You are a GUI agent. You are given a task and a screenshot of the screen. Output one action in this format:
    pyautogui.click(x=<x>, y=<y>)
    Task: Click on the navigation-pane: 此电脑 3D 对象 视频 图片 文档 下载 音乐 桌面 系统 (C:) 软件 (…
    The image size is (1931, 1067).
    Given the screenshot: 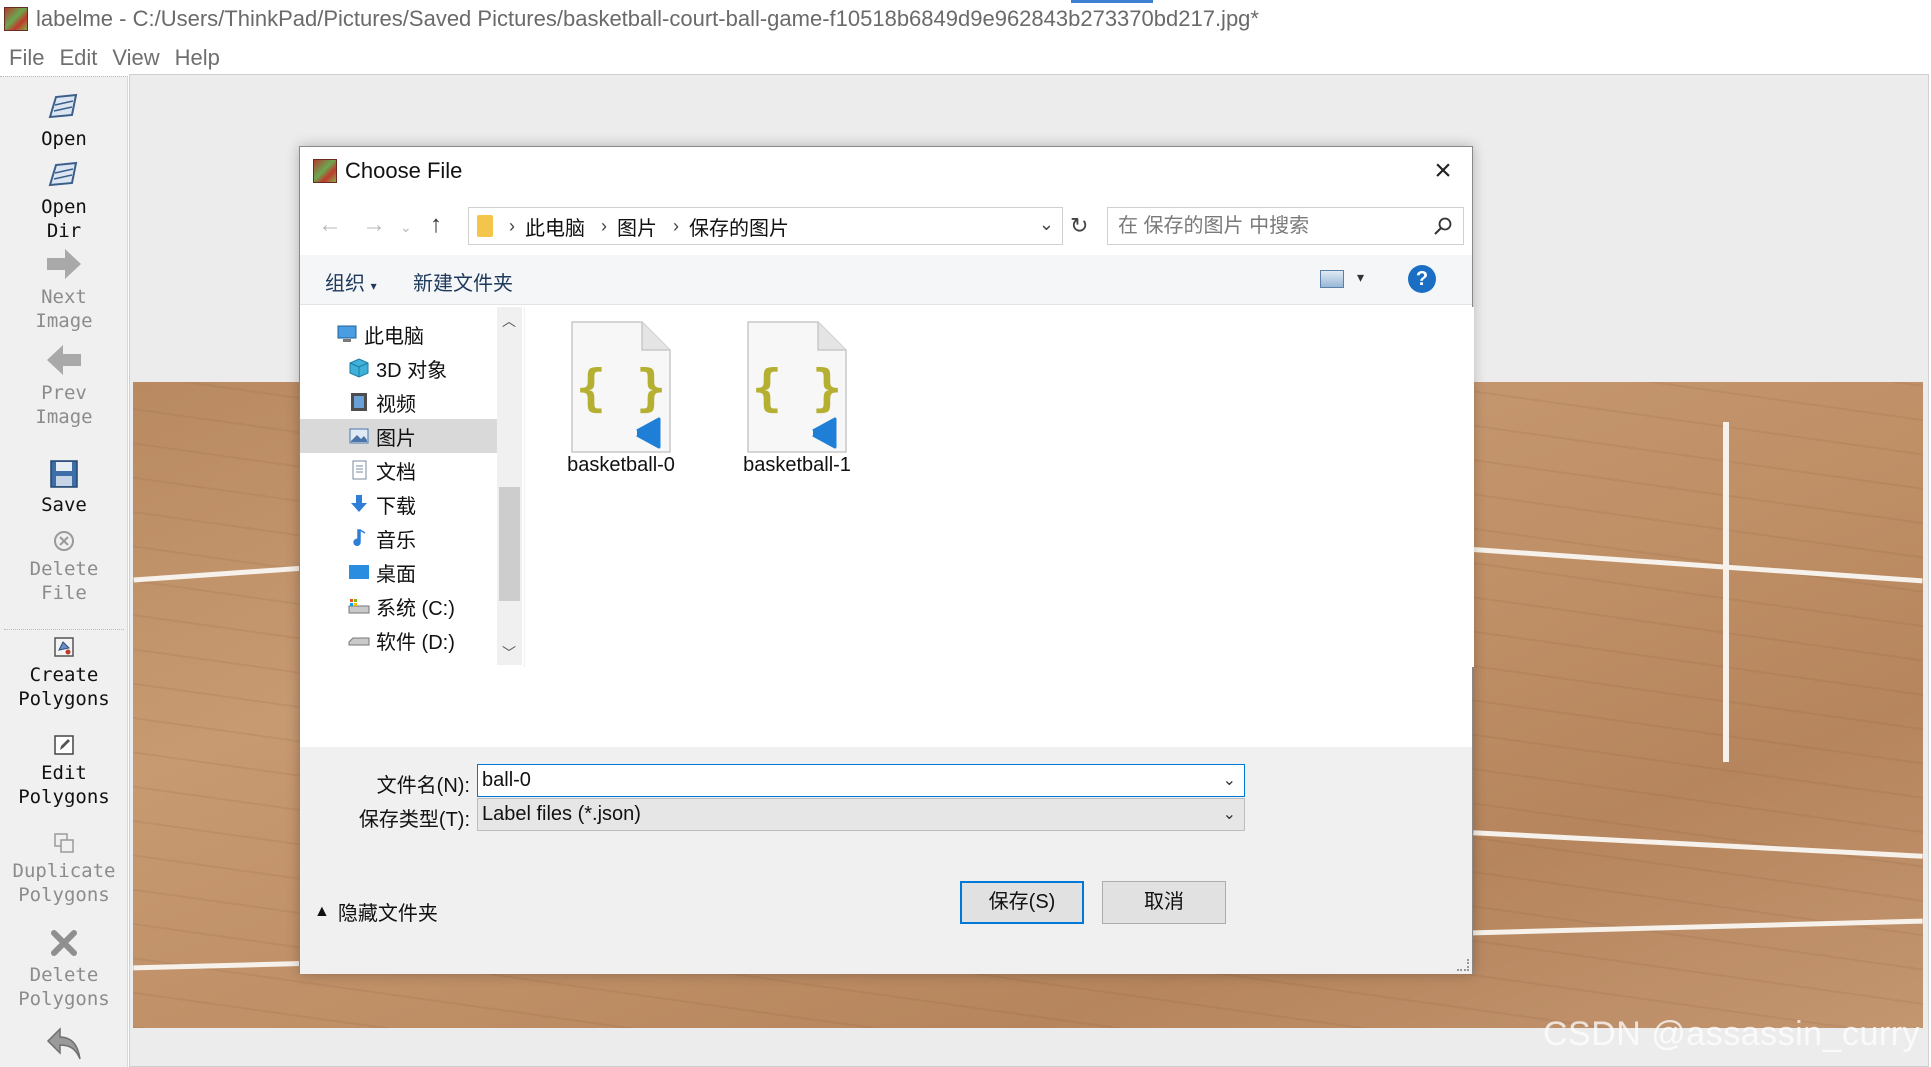 What is the action you would take?
    pyautogui.click(x=411, y=527)
    